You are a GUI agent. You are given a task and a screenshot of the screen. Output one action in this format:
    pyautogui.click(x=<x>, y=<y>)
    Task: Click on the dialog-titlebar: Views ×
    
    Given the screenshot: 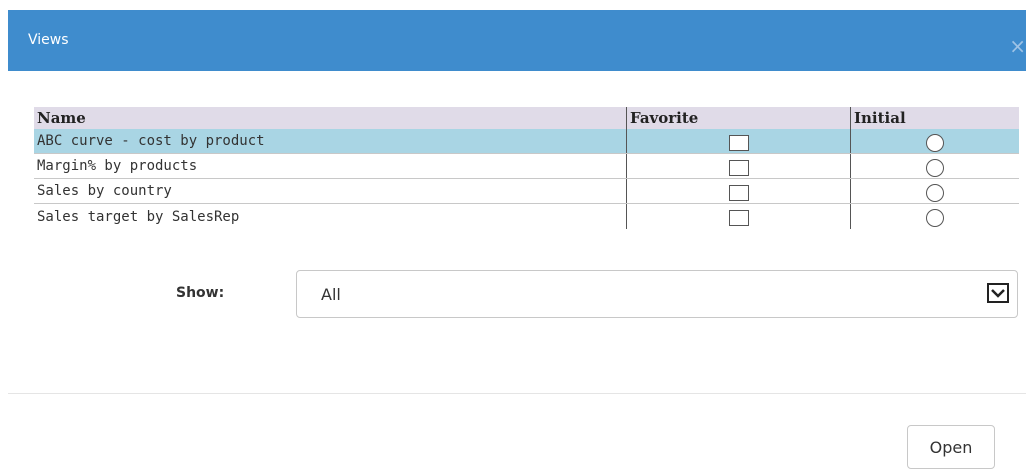 What is the action you would take?
    pyautogui.click(x=517, y=40)
    